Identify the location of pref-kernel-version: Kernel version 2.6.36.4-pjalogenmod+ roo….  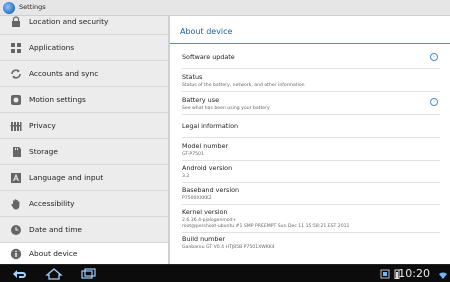
(311, 218).